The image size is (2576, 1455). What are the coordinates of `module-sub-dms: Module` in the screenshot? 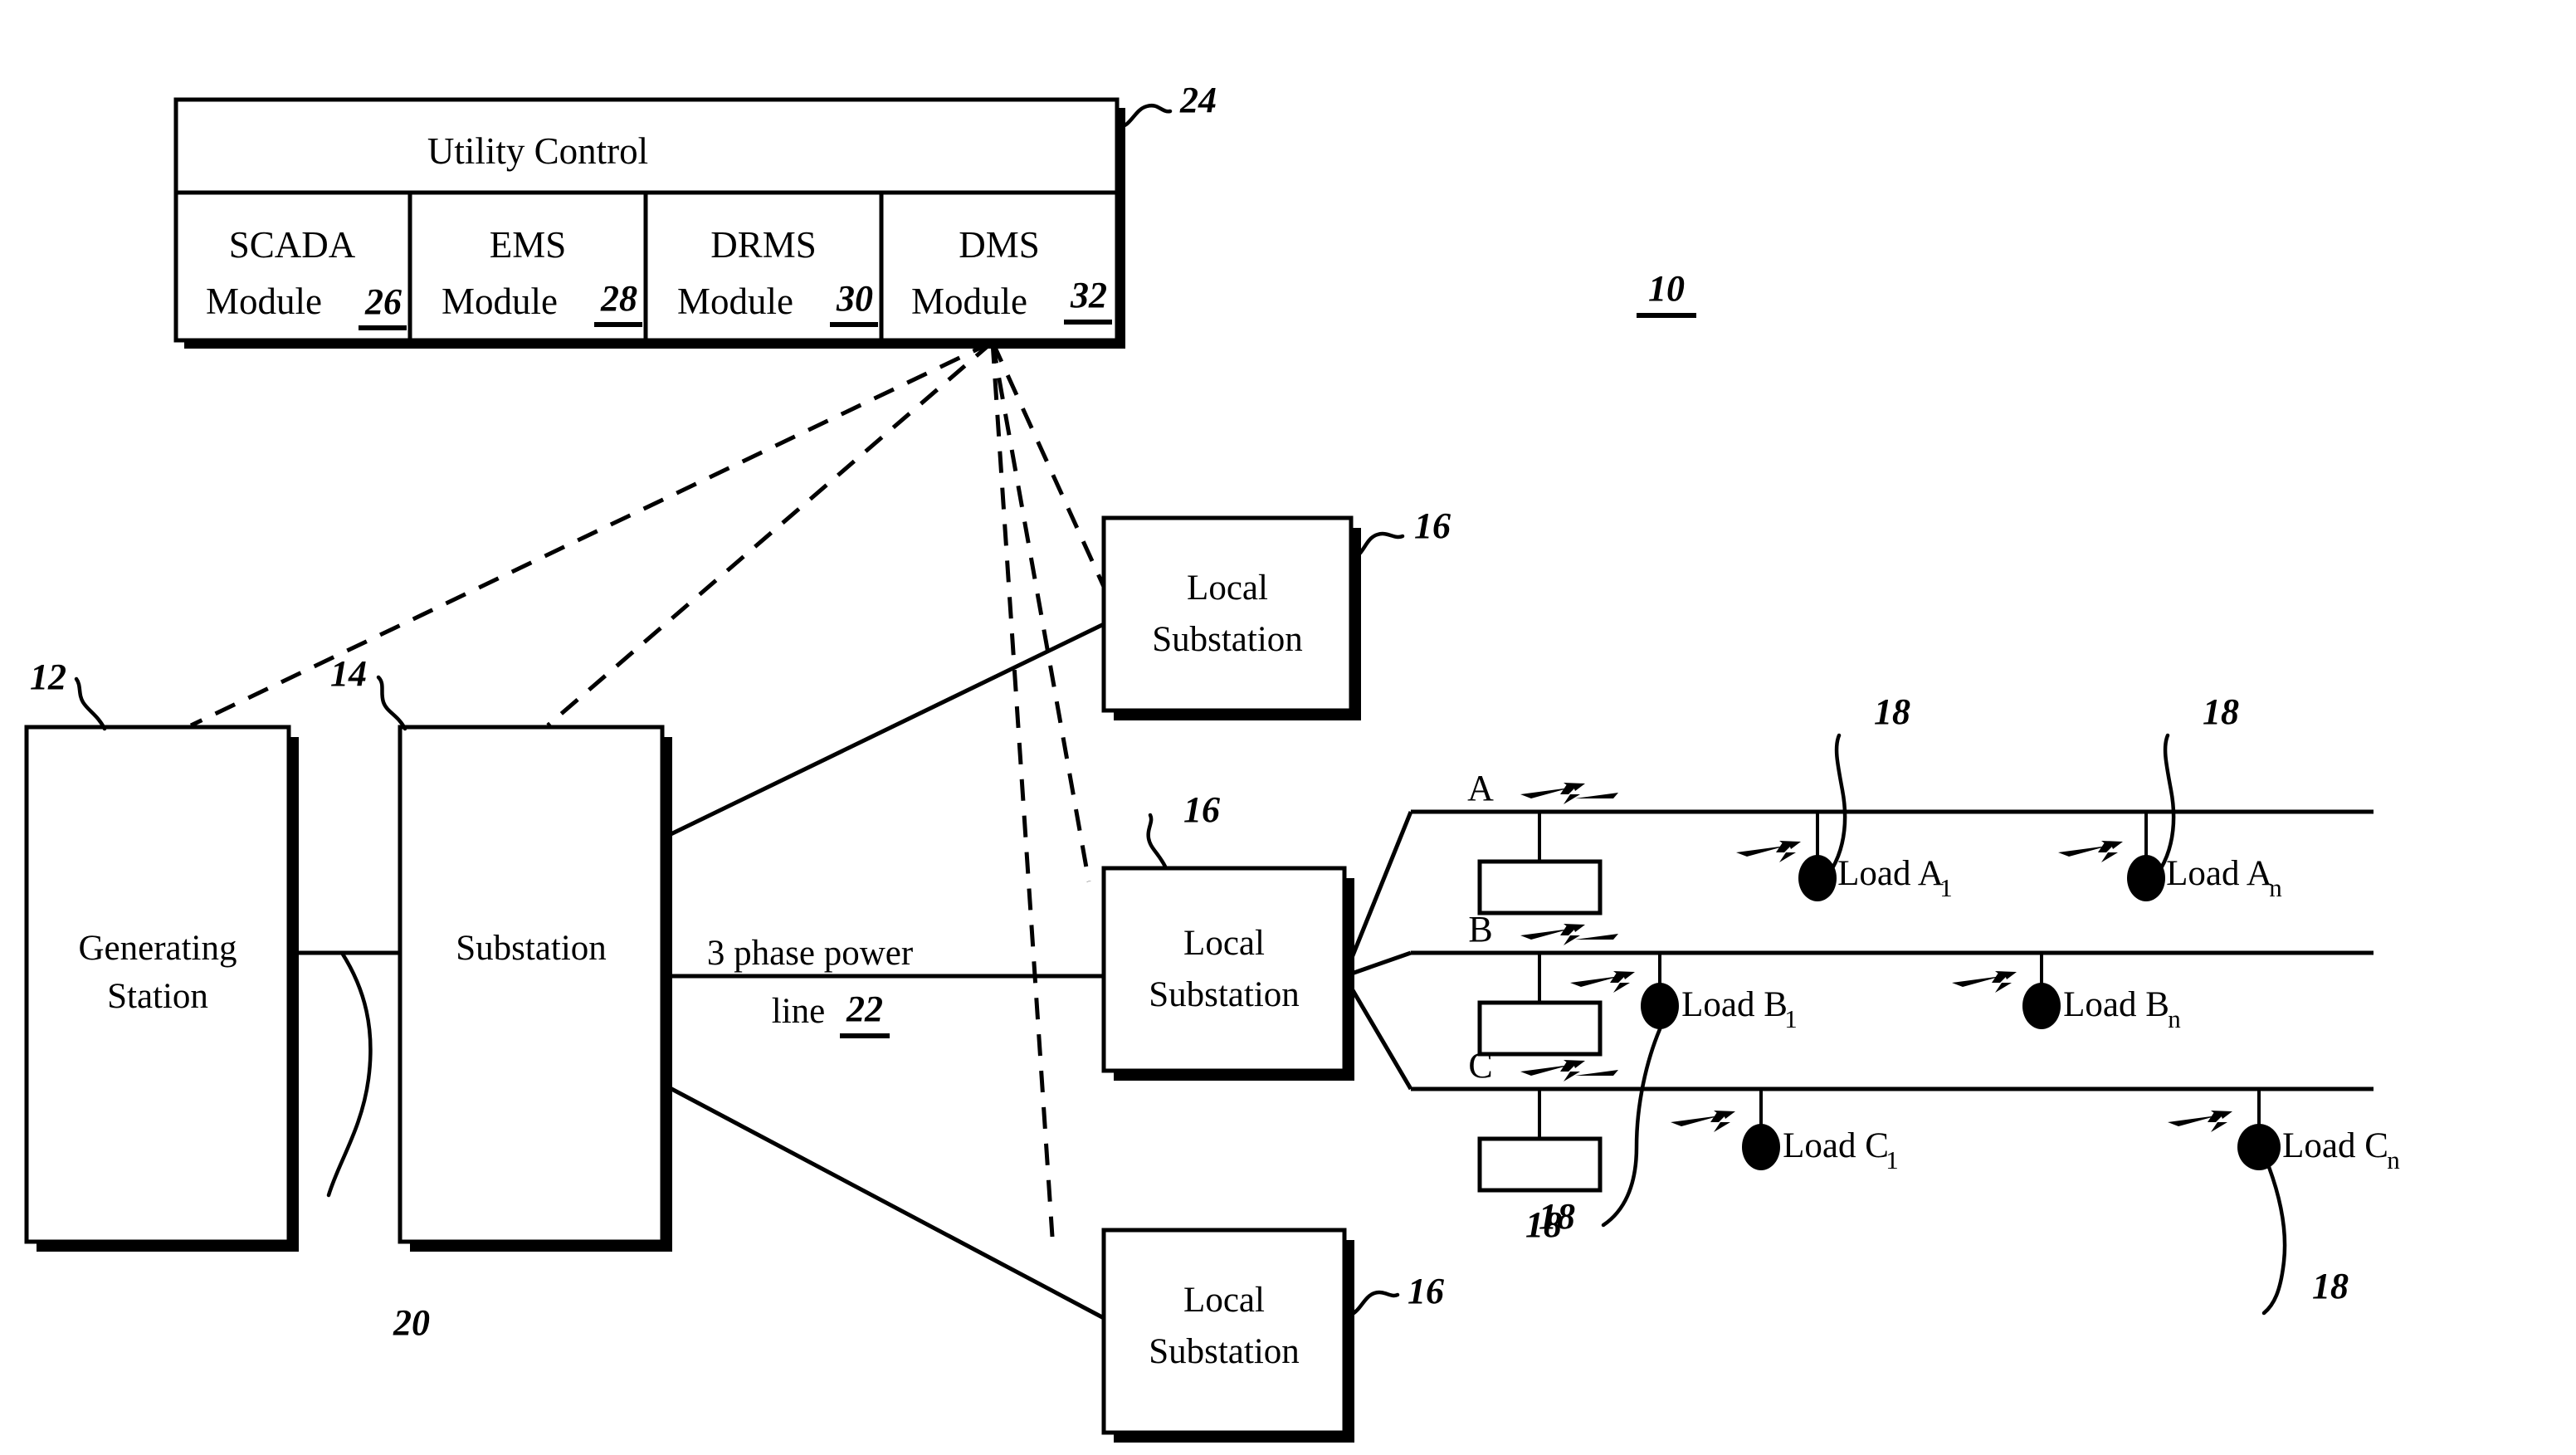 It's located at (969, 301).